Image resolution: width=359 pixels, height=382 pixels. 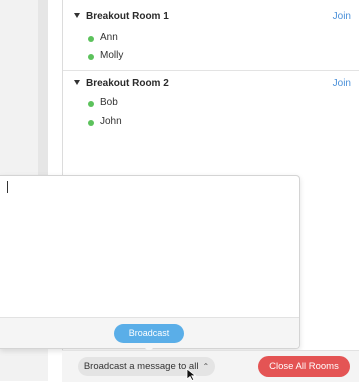 What do you see at coordinates (127, 16) in the screenshot?
I see `room-title: Breakout Room 1` at bounding box center [127, 16].